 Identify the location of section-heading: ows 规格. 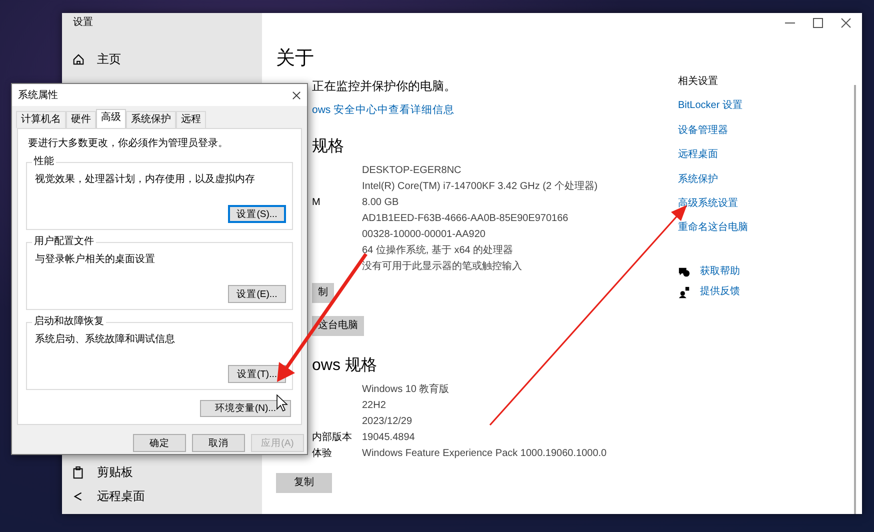
(345, 366).